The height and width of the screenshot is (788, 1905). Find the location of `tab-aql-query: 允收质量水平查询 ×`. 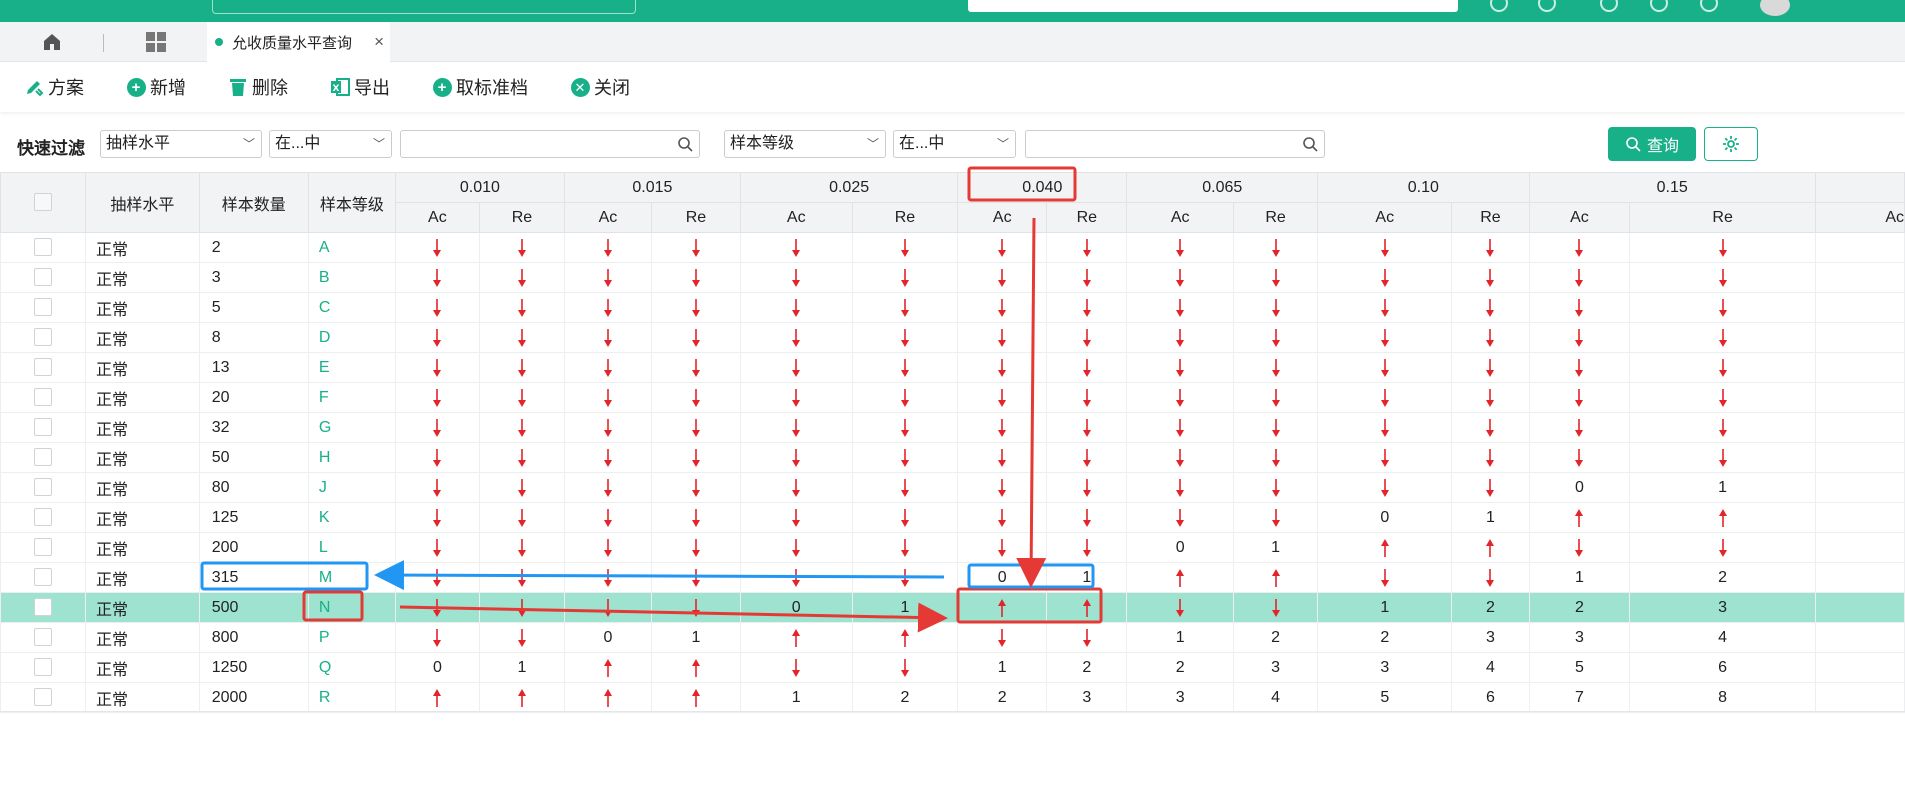

tab-aql-query: 允收质量水平查询 × is located at coordinates (298, 42).